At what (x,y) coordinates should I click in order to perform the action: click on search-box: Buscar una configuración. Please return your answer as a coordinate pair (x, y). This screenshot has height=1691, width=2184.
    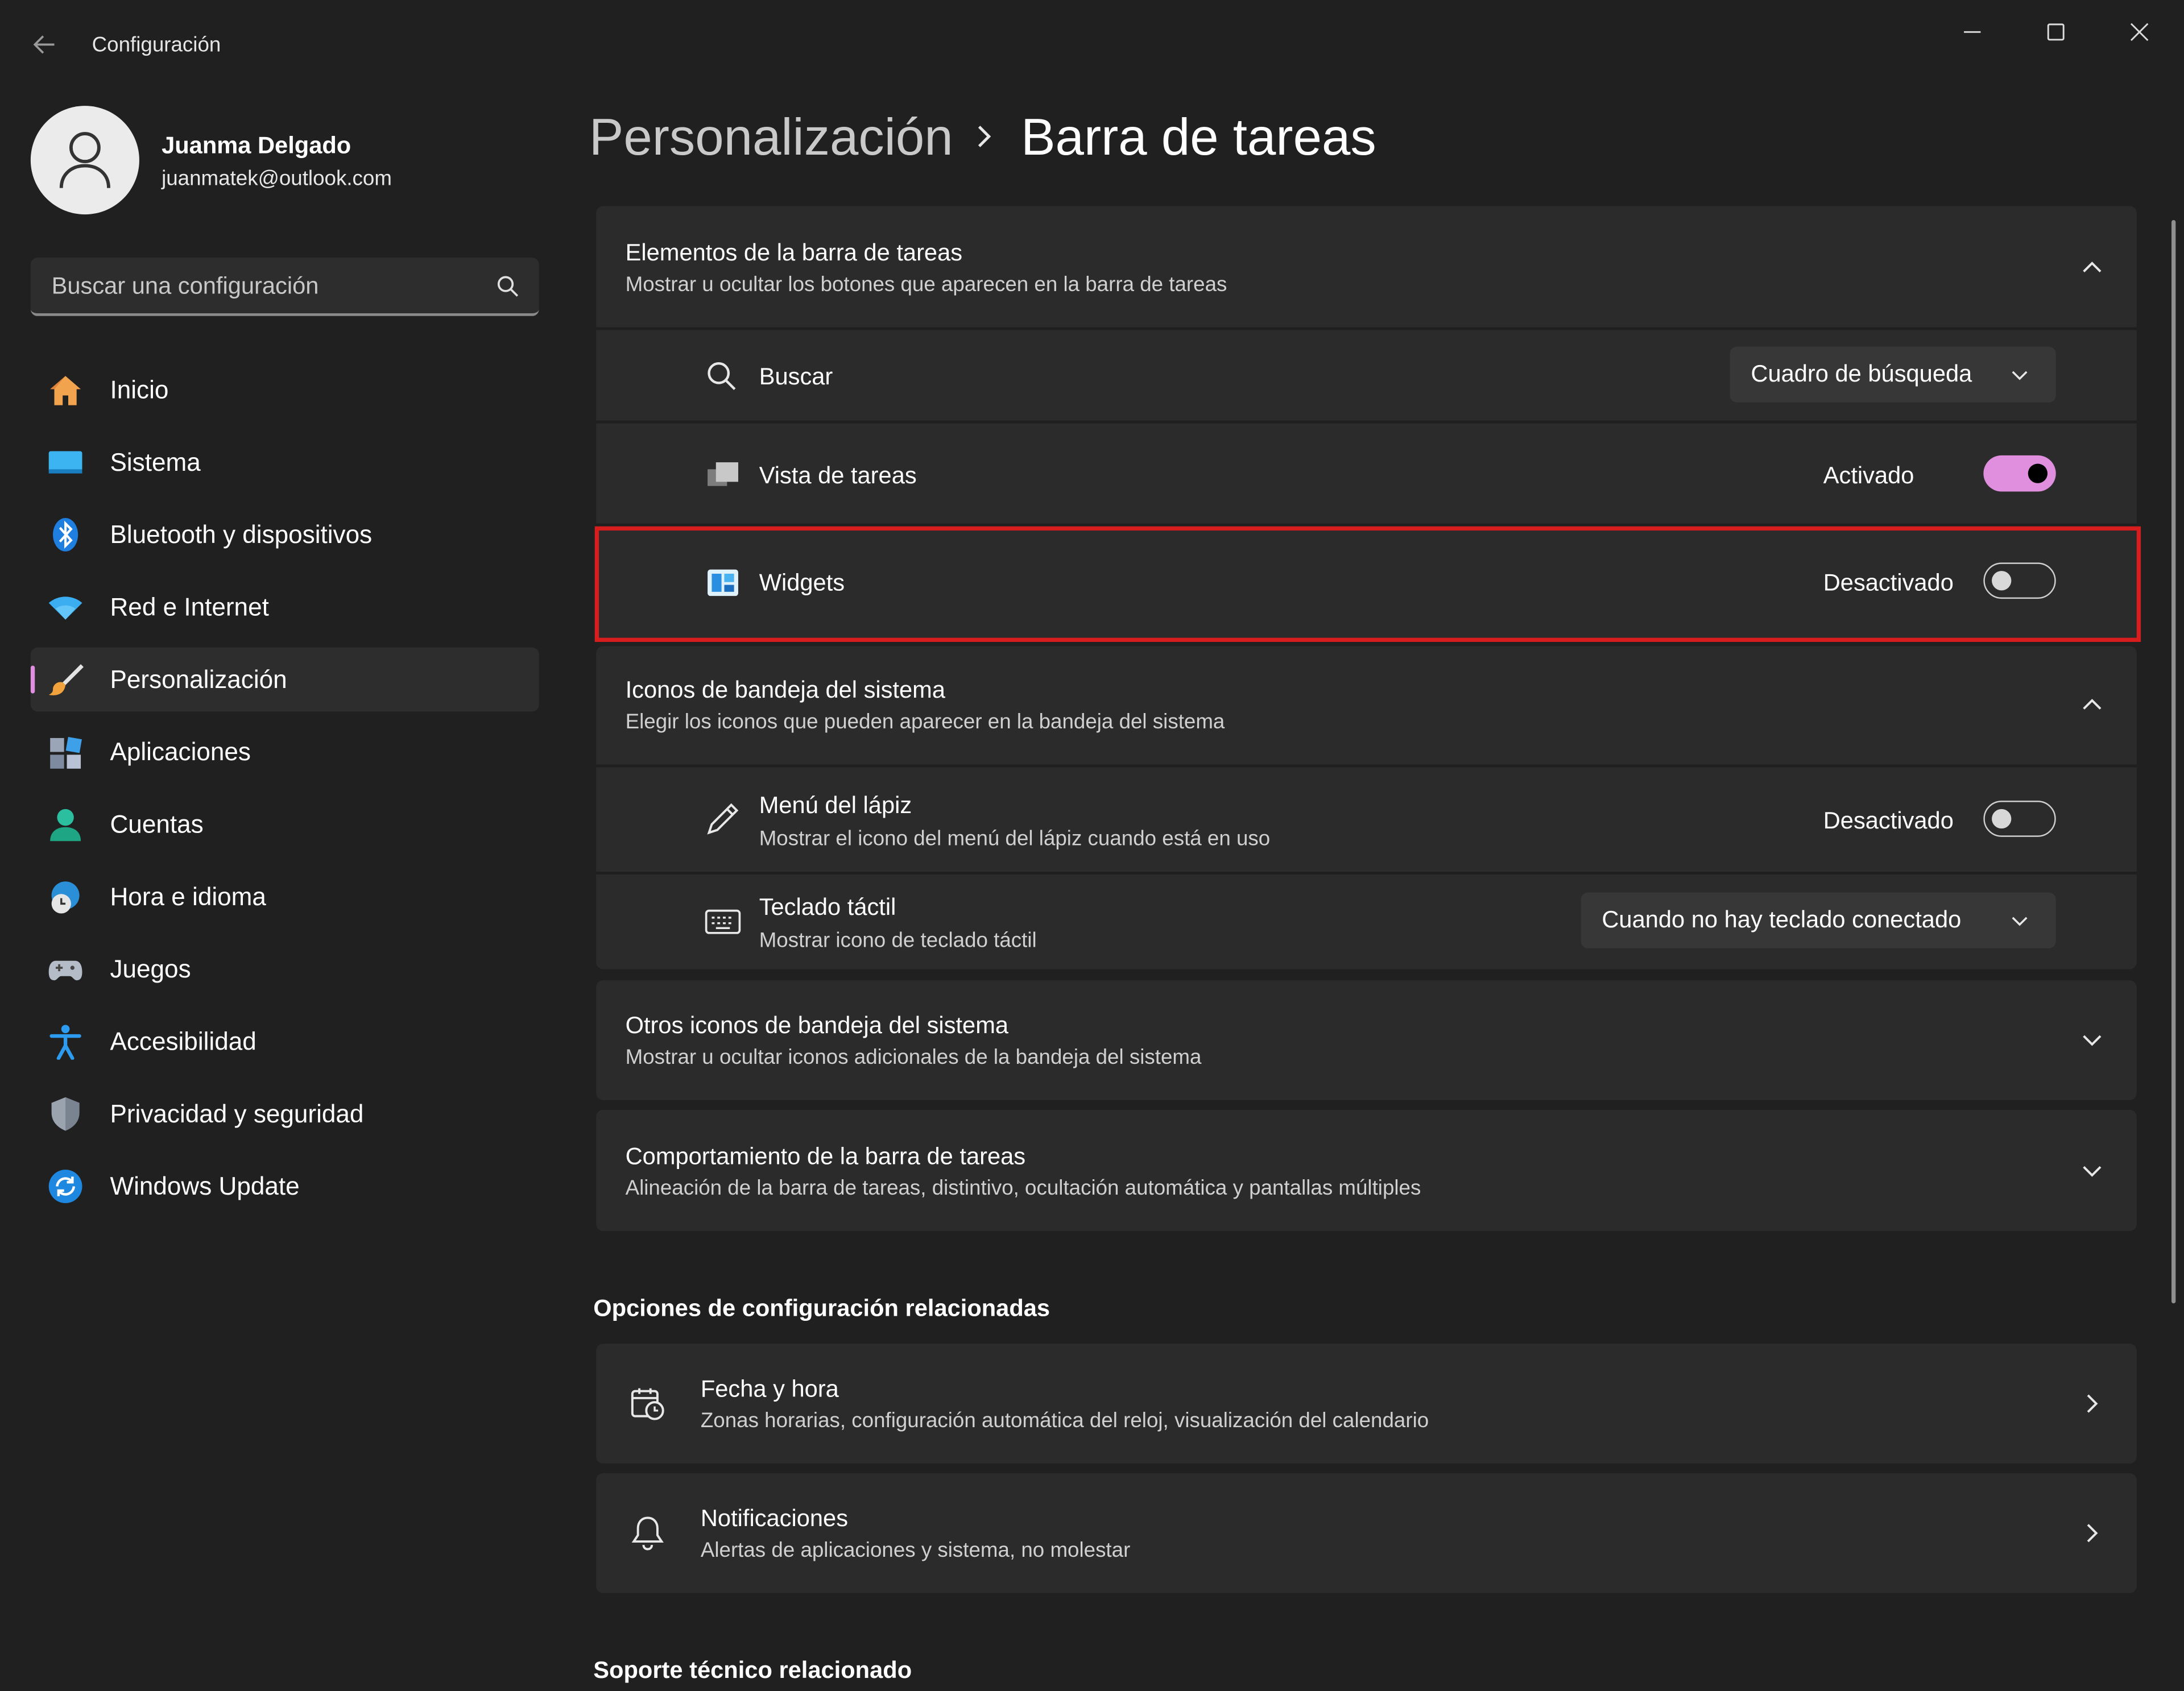
    Looking at the image, I should click on (284, 287).